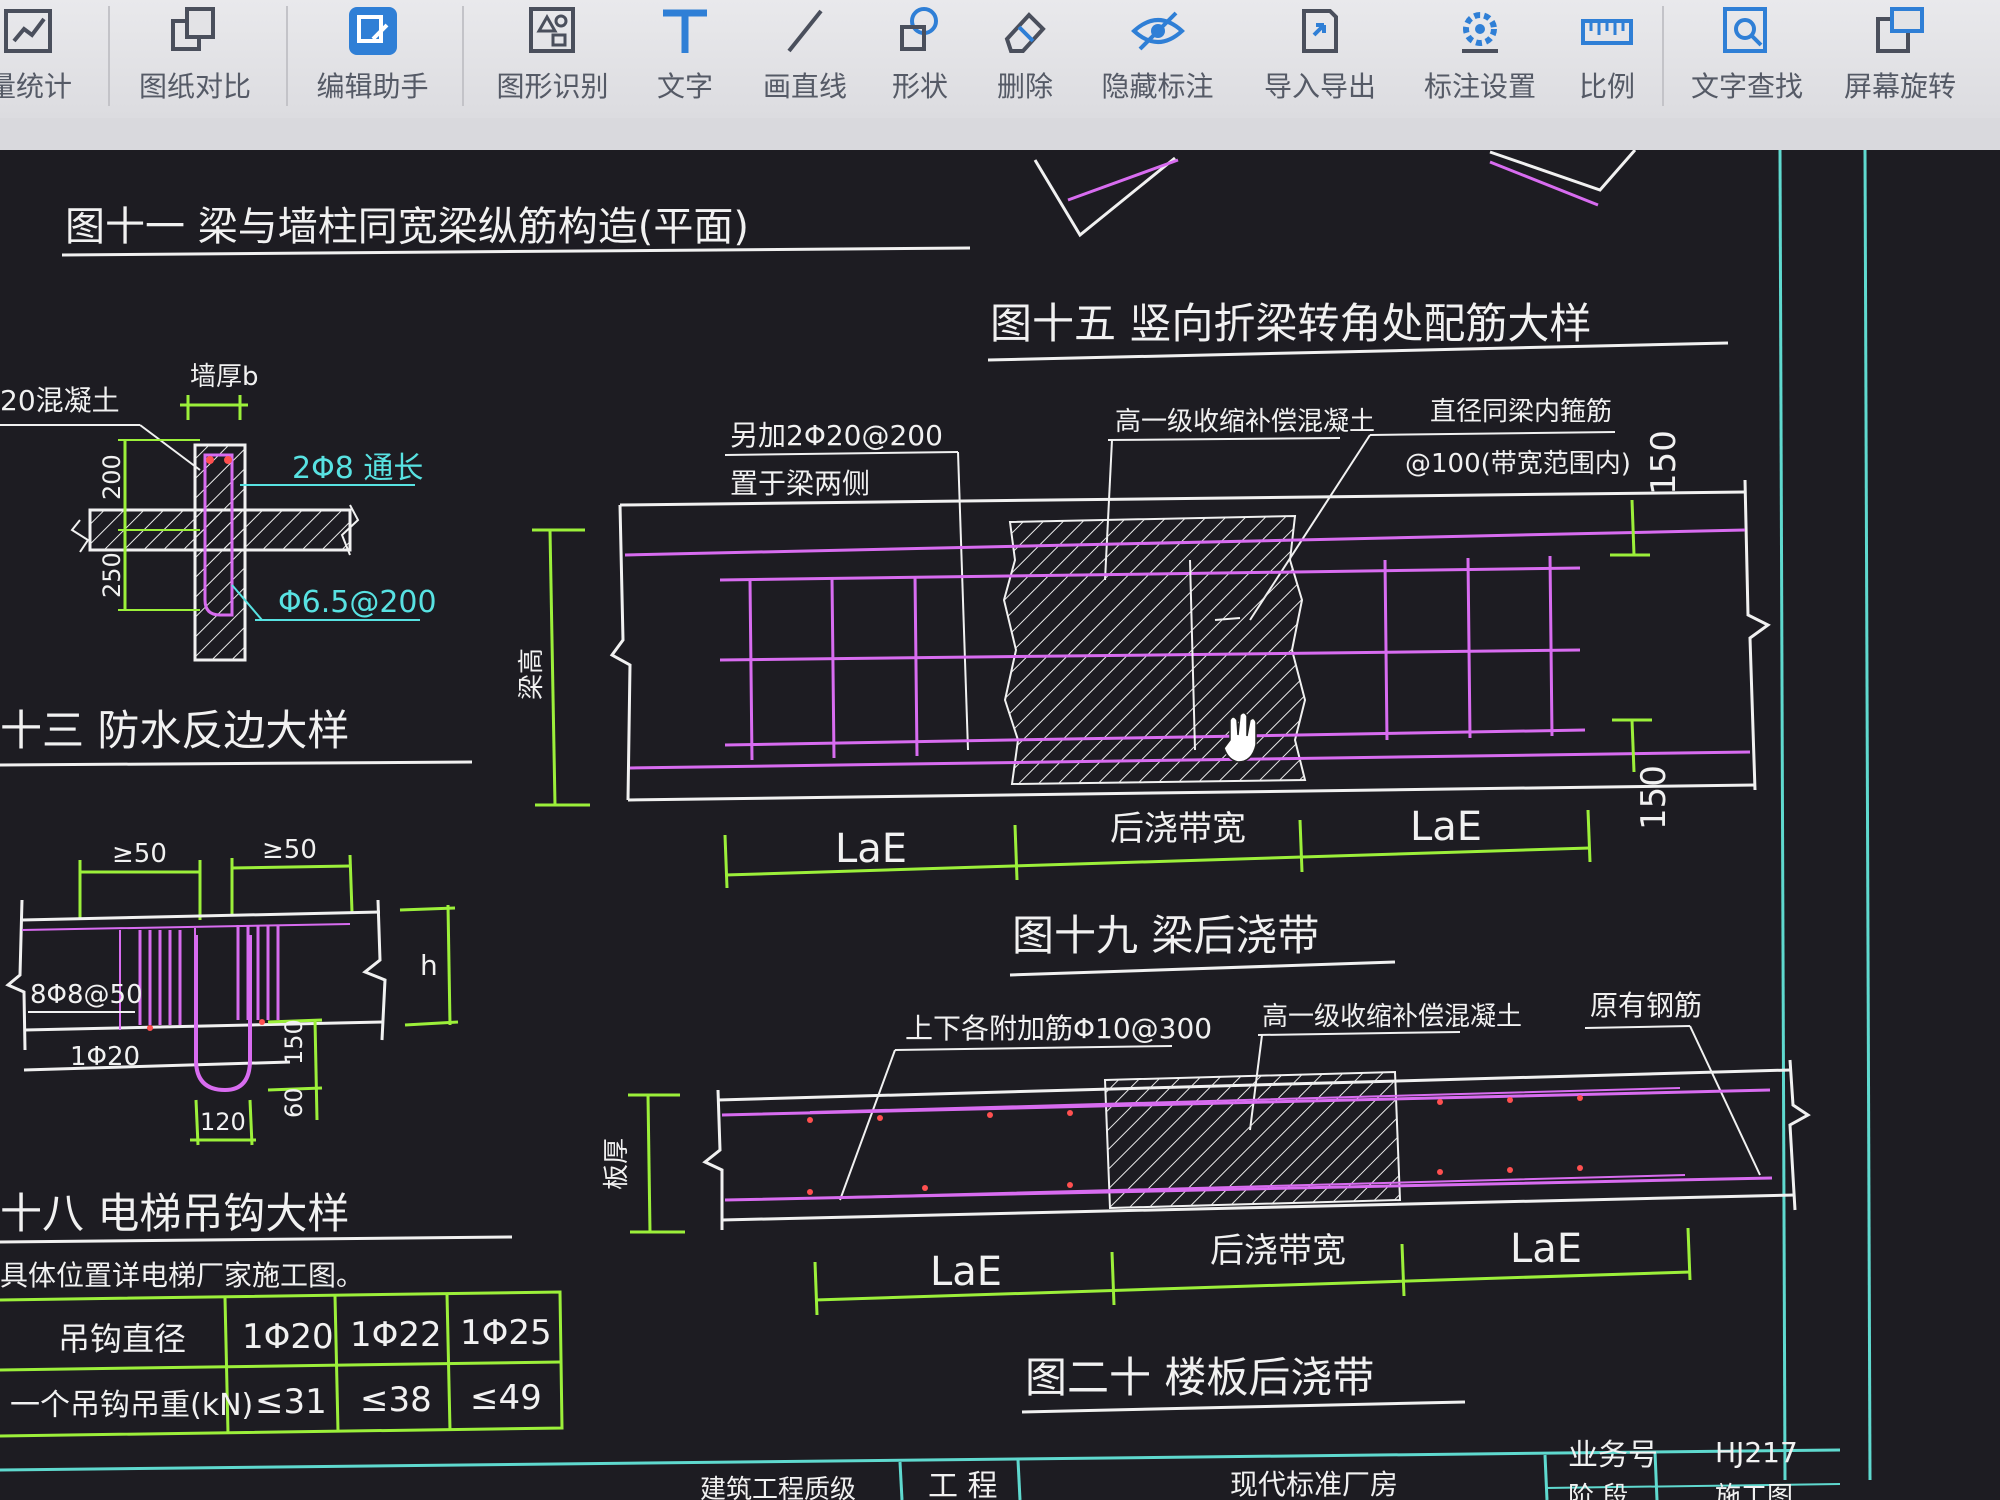 The image size is (2000, 1500). What do you see at coordinates (372, 57) in the screenshot?
I see `toolbar-edit-assistant-button: 编辑助手` at bounding box center [372, 57].